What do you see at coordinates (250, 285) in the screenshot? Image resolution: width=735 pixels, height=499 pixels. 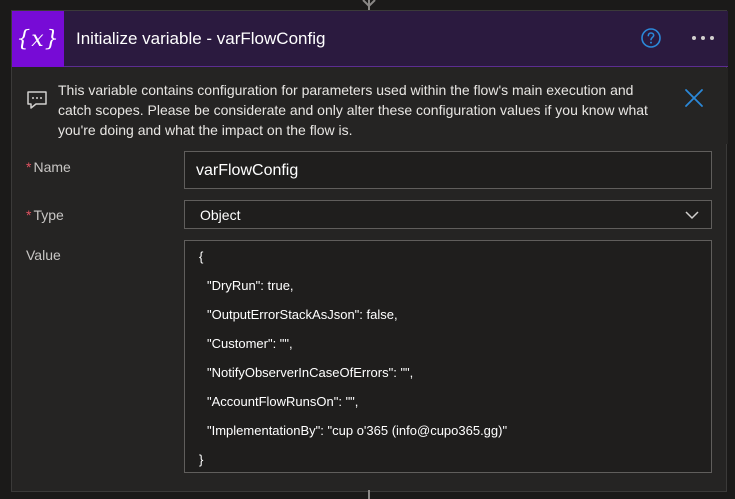 I see `value-line: "DryRun": true,` at bounding box center [250, 285].